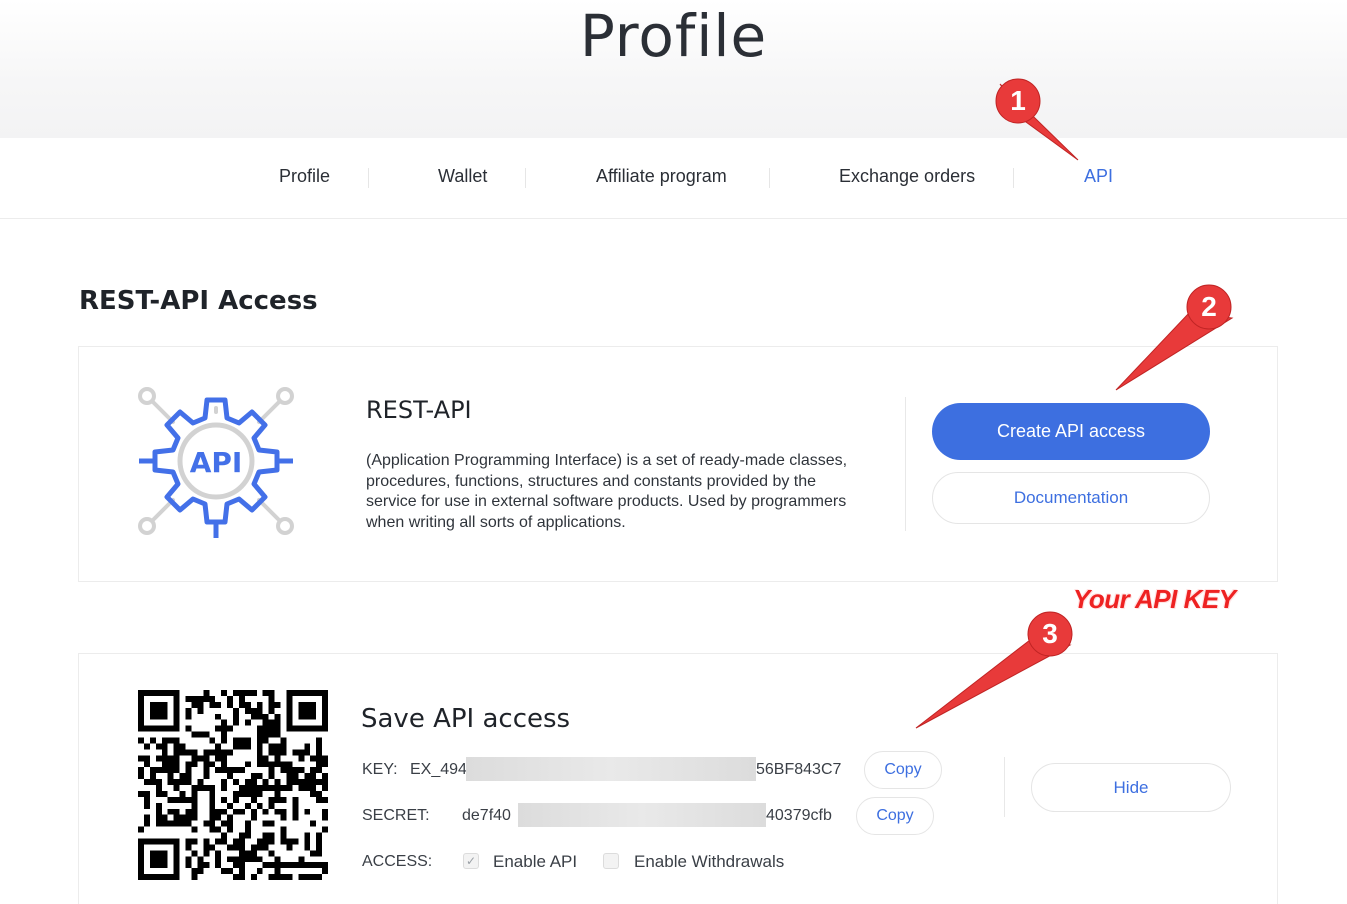 Image resolution: width=1347 pixels, height=904 pixels. I want to click on documentation-button: Documentation, so click(1071, 498).